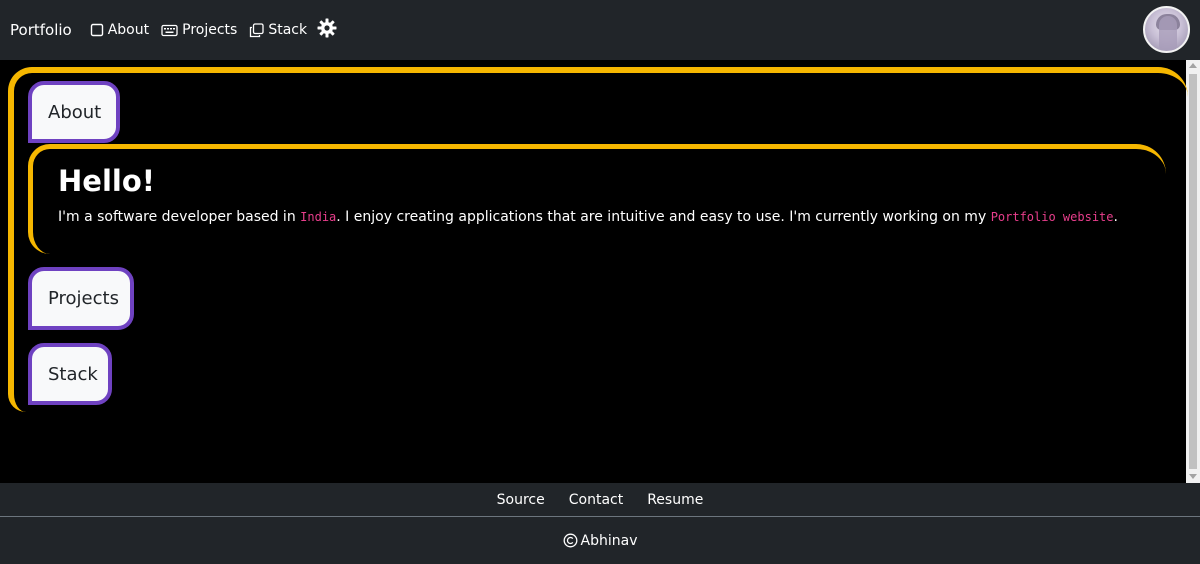 The image size is (1200, 564). Describe the element at coordinates (210, 30) in the screenshot. I see `nav-link-label: Projects` at that location.